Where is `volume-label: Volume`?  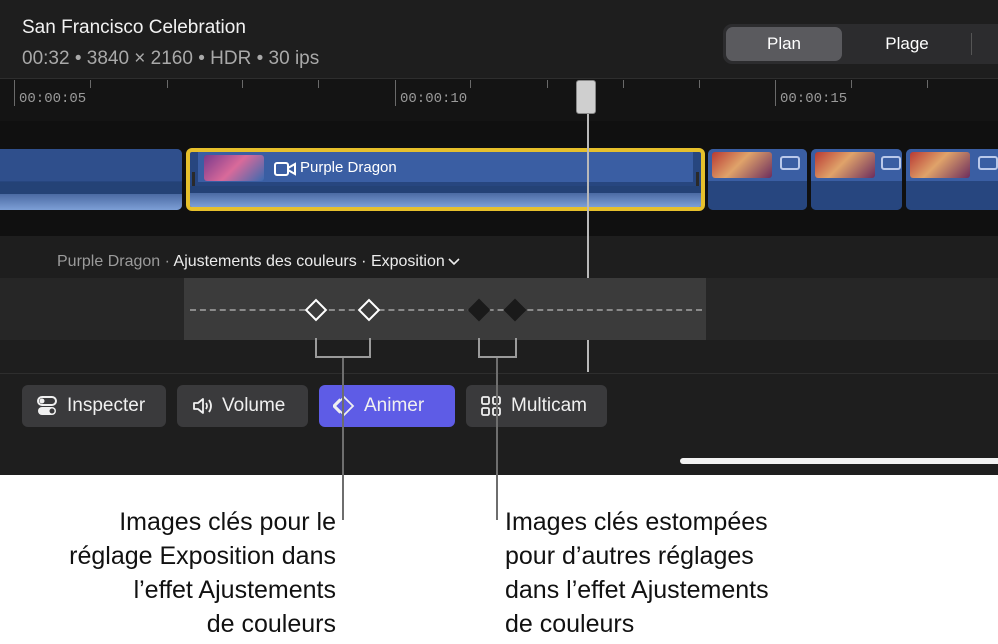
volume-label: Volume is located at coordinates (254, 405).